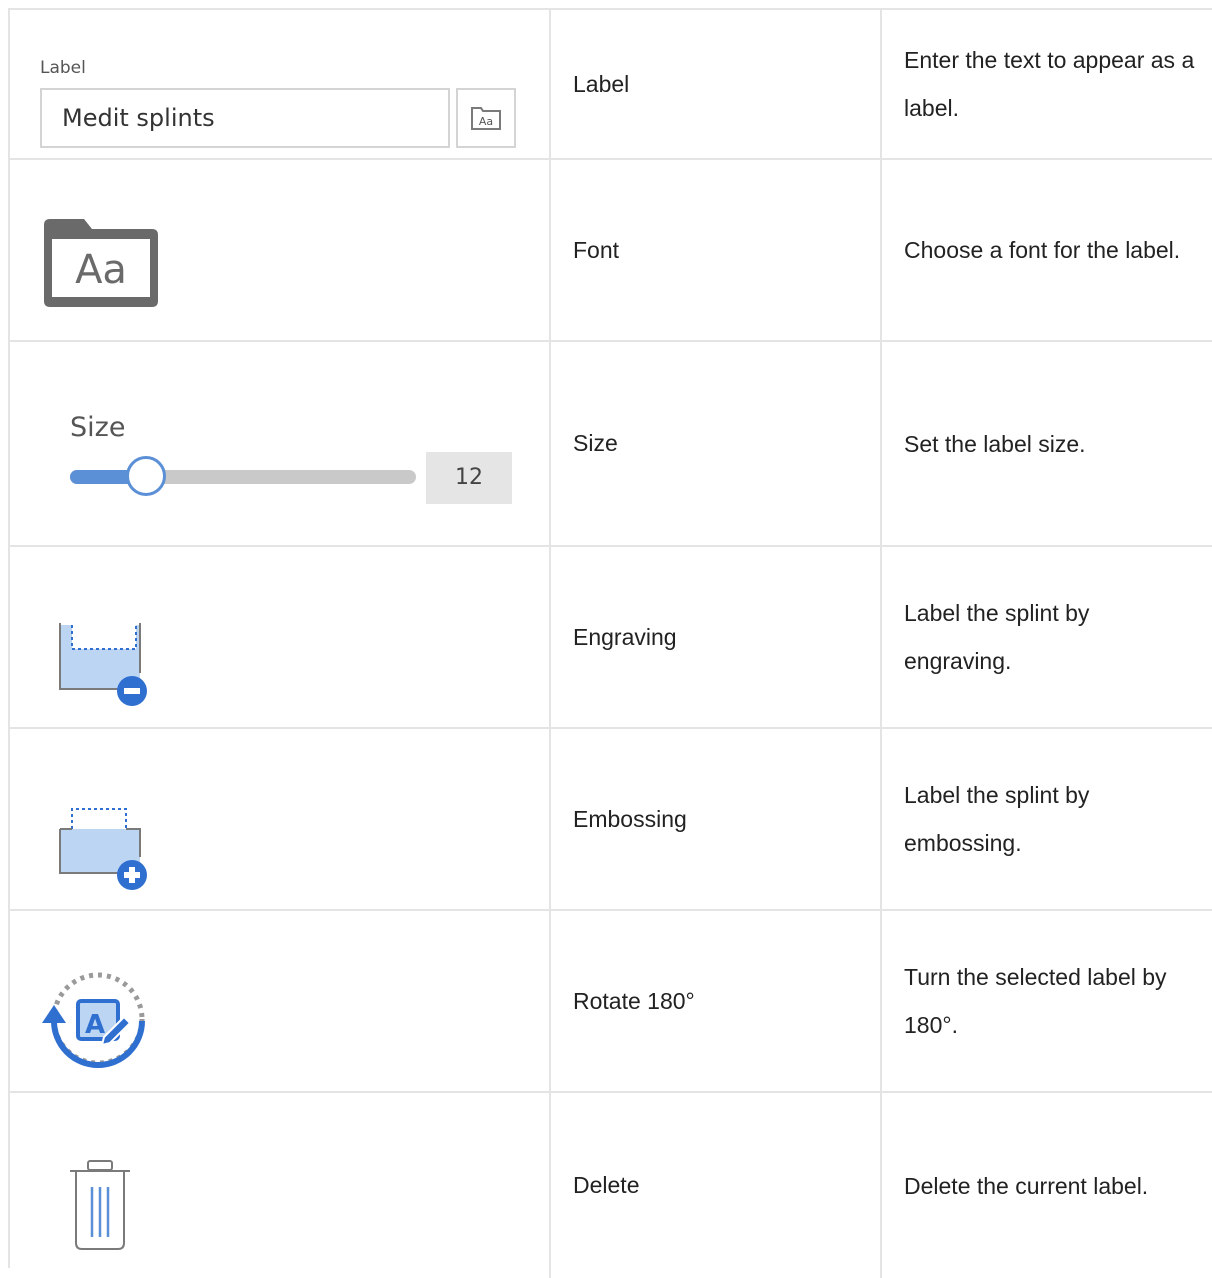  What do you see at coordinates (1026, 1185) in the screenshot?
I see `row-description: Delete the current label.` at bounding box center [1026, 1185].